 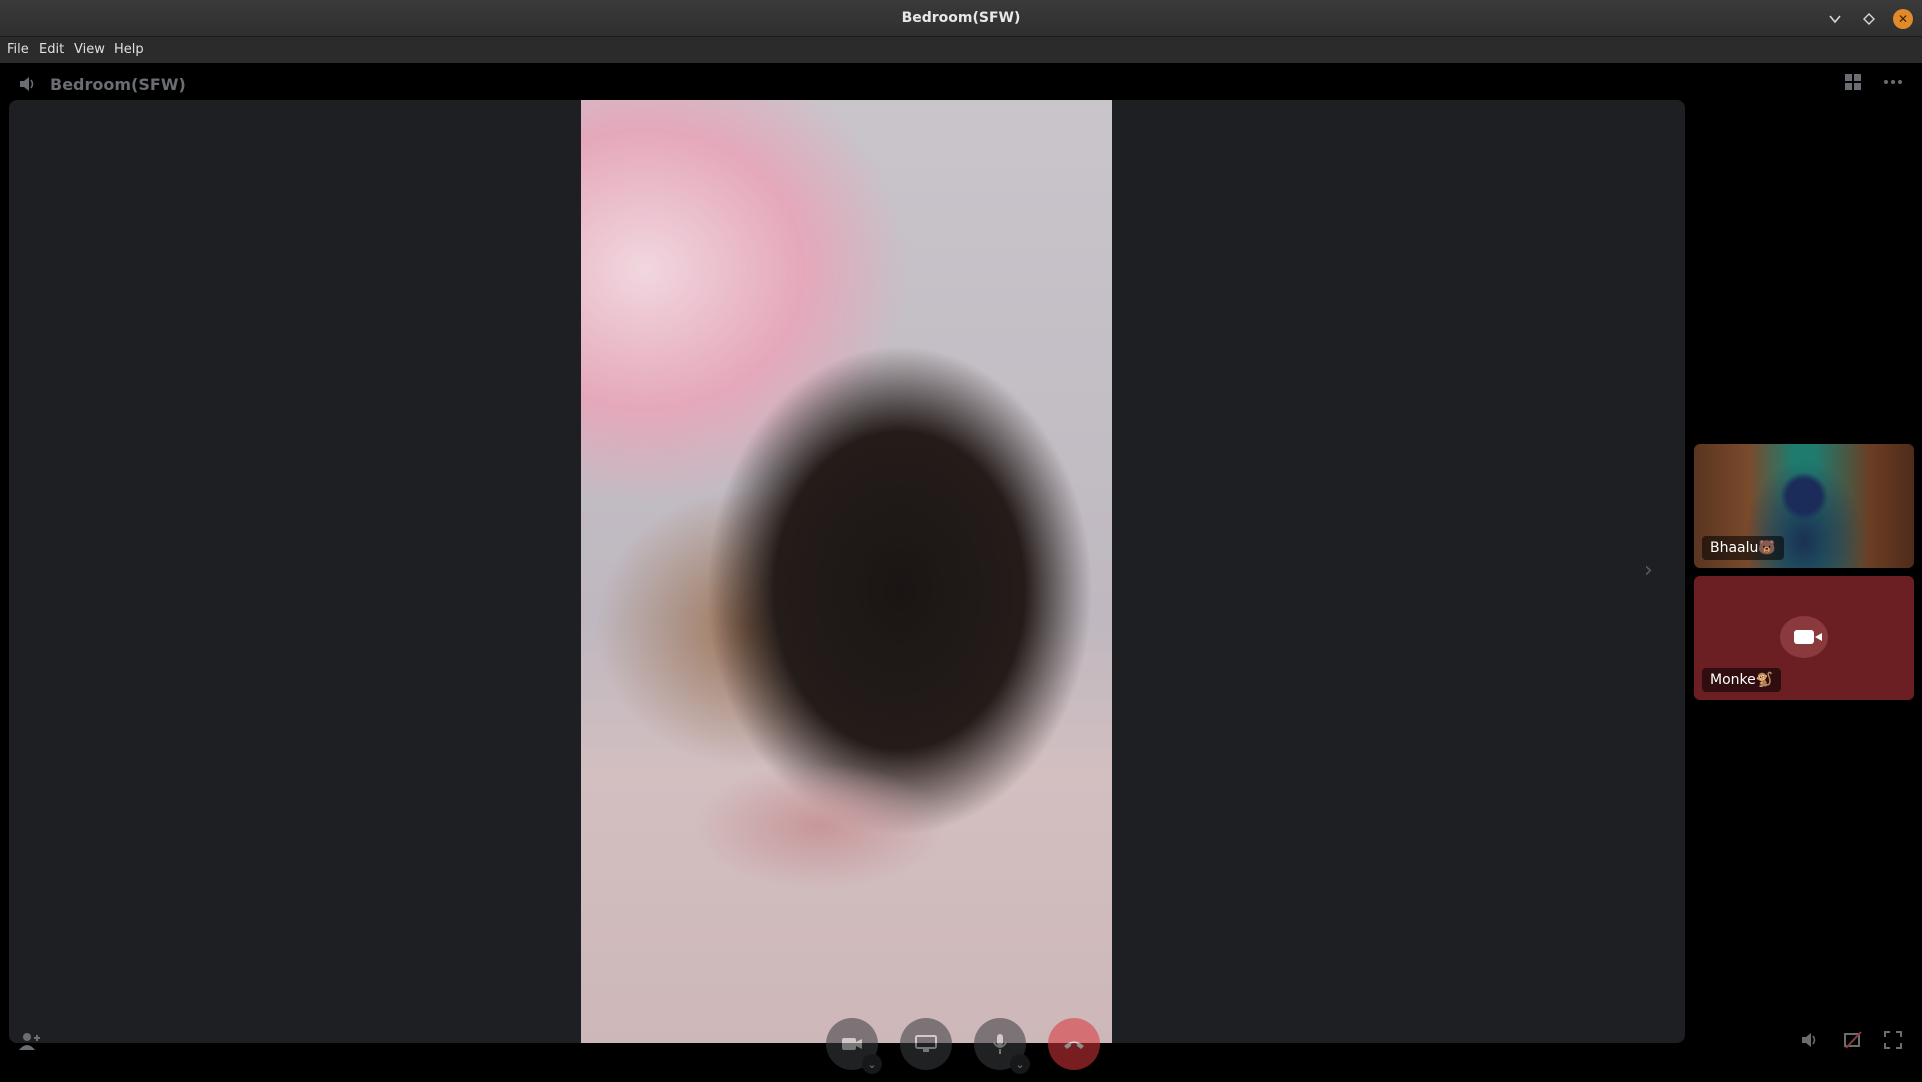 I want to click on next-tile-button: ›, so click(x=1648, y=570).